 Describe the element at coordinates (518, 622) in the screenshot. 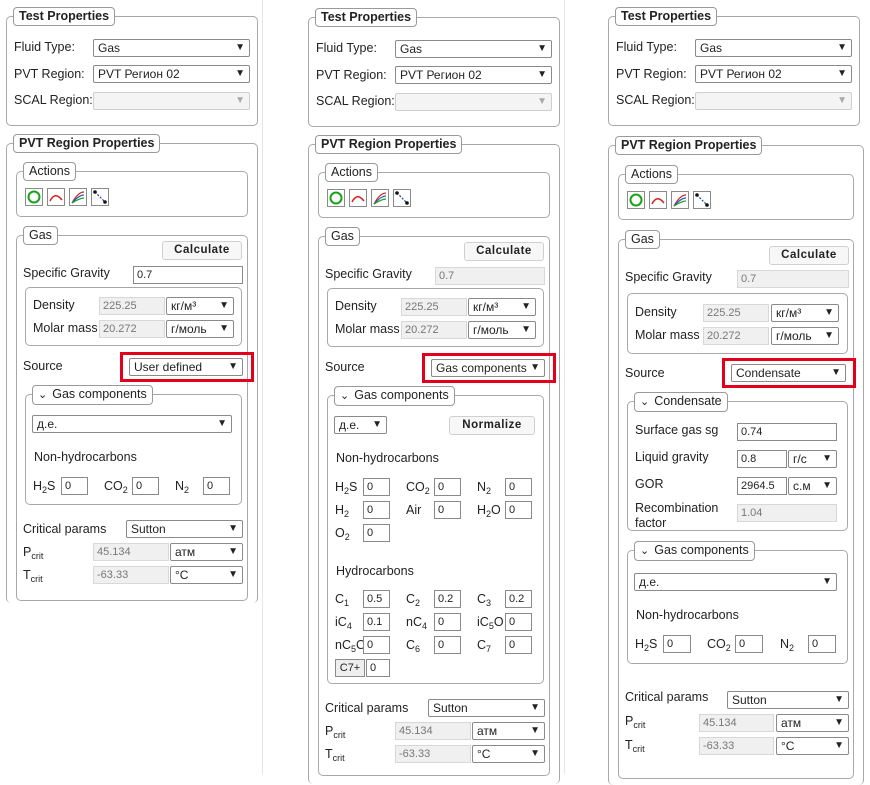

I see `ic5-input: 0` at that location.